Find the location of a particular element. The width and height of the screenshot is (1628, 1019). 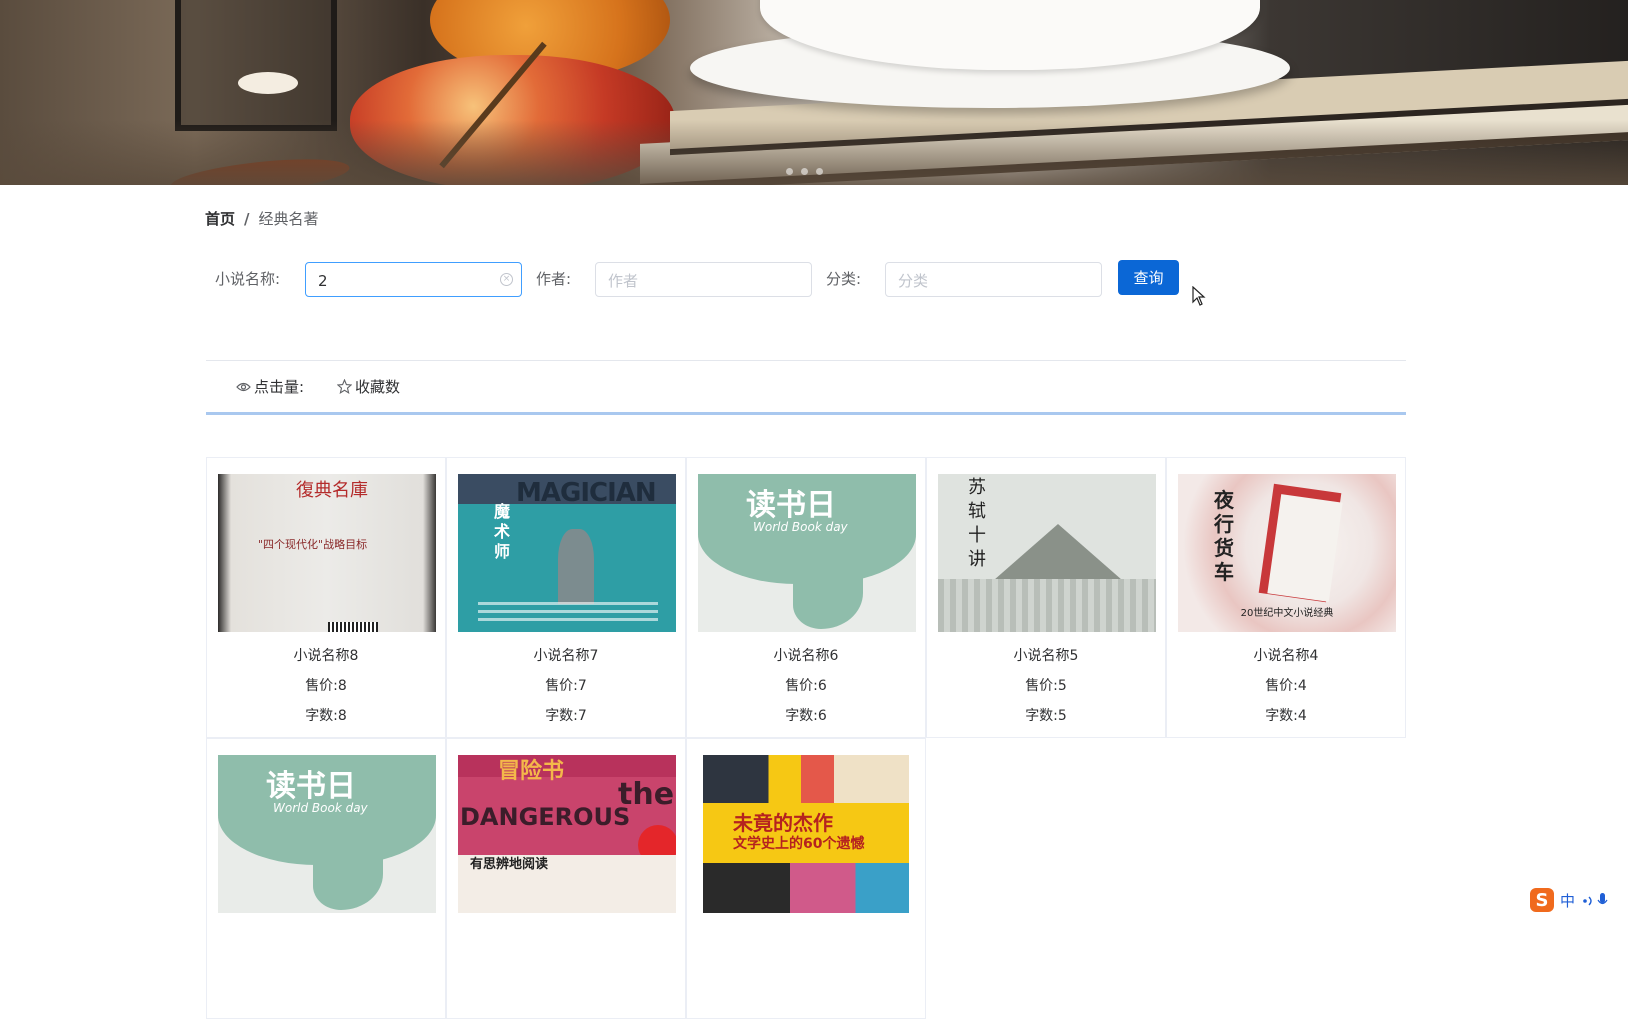

book-price: 售价:6 is located at coordinates (806, 686).